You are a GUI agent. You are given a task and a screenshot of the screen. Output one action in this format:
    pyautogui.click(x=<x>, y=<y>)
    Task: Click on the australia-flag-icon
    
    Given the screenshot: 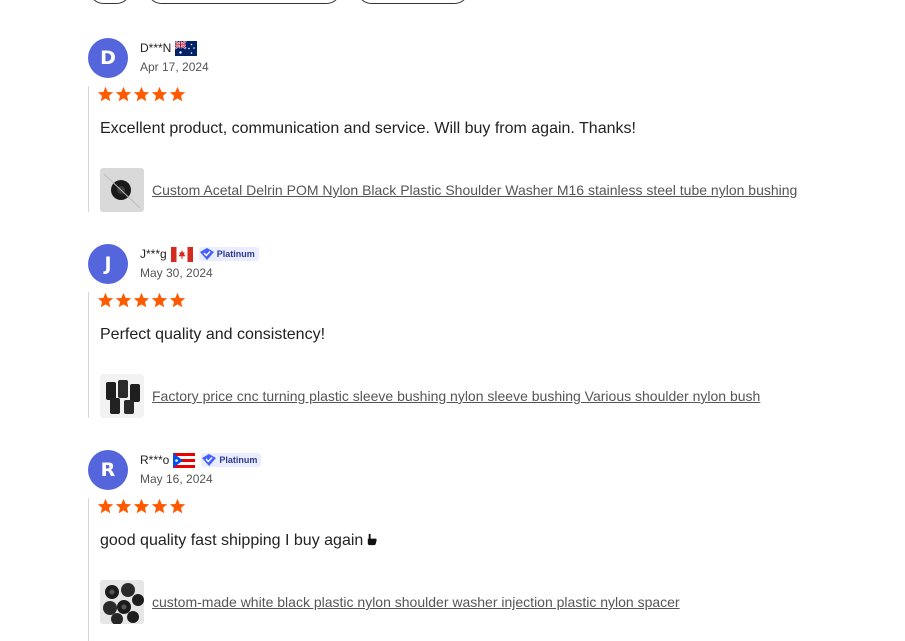 What is the action you would take?
    pyautogui.click(x=186, y=48)
    